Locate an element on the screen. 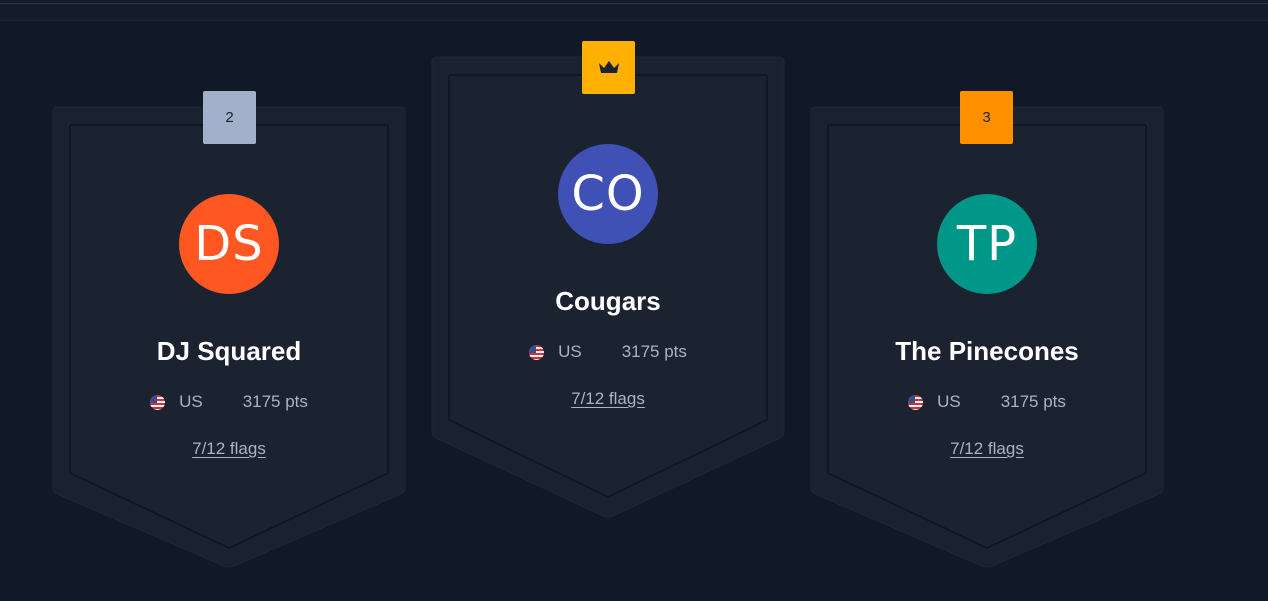  avatar-initials: TP is located at coordinates (987, 244).